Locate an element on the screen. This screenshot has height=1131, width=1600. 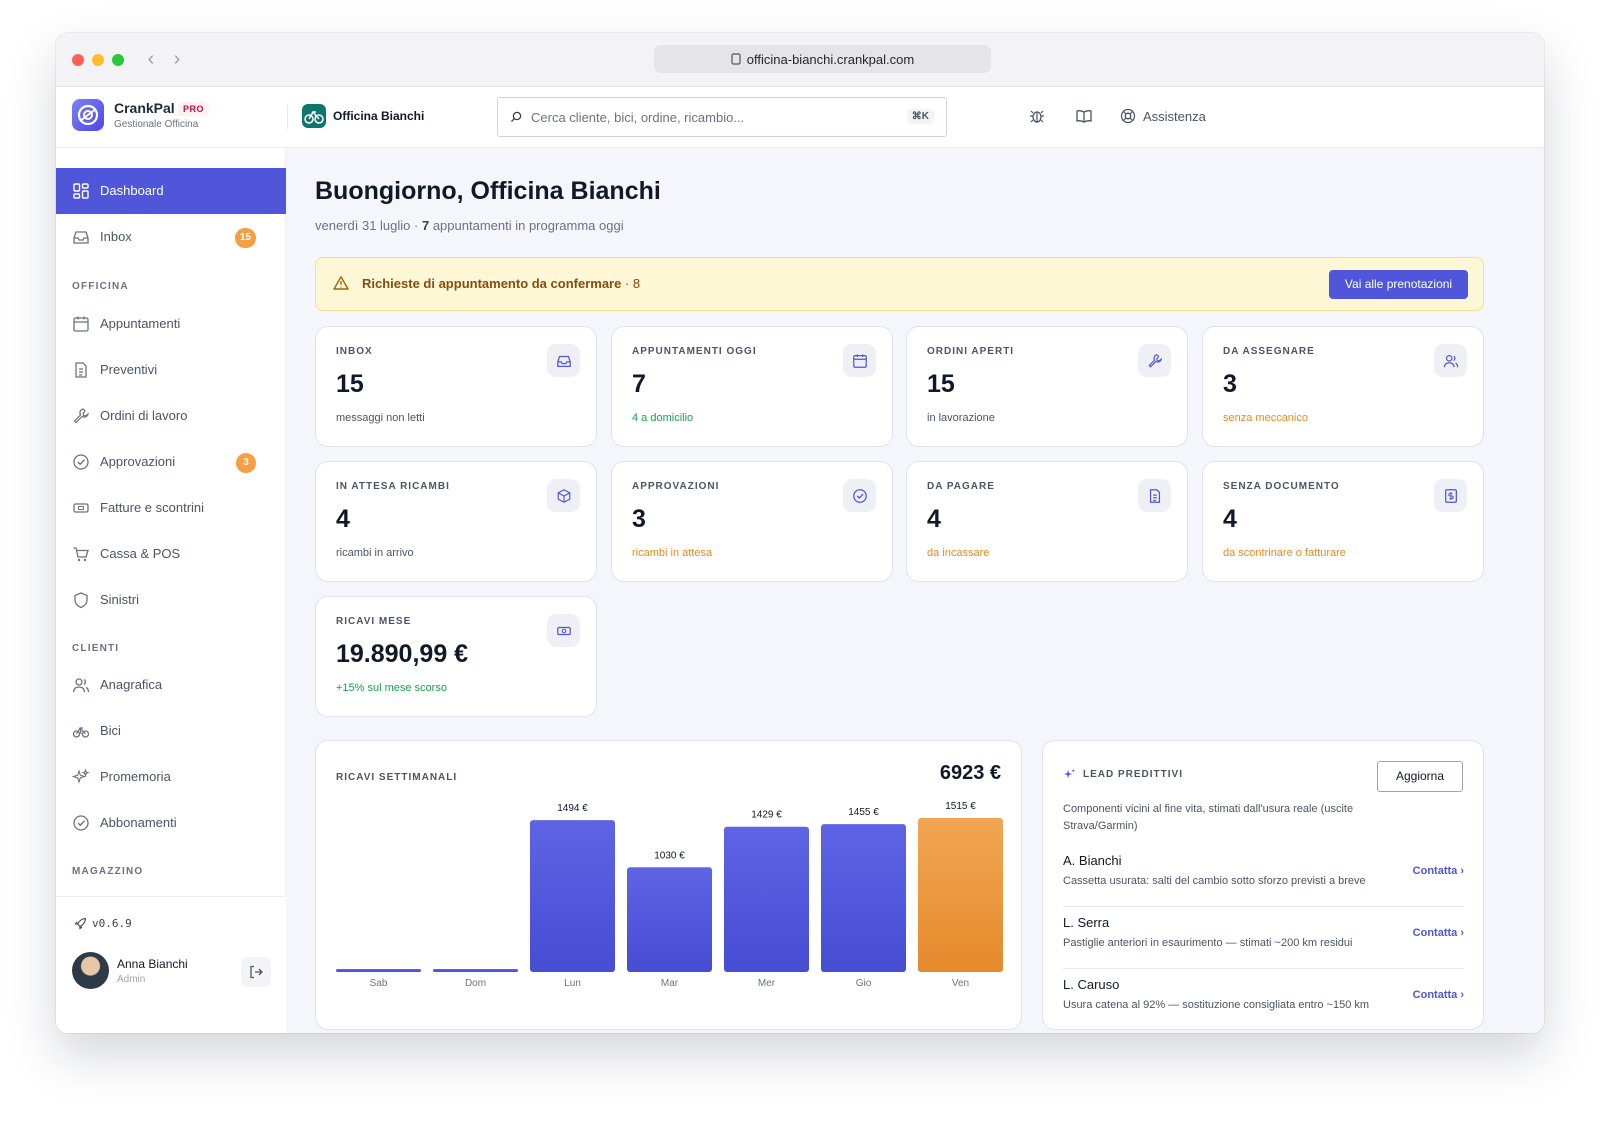
sidebar-item-bici: Bici is located at coordinates (171, 731).